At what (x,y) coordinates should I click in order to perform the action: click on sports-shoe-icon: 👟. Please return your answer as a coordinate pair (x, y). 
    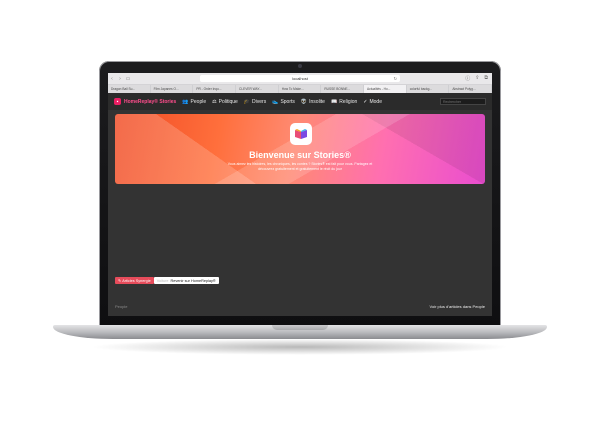
    Looking at the image, I should click on (275, 101).